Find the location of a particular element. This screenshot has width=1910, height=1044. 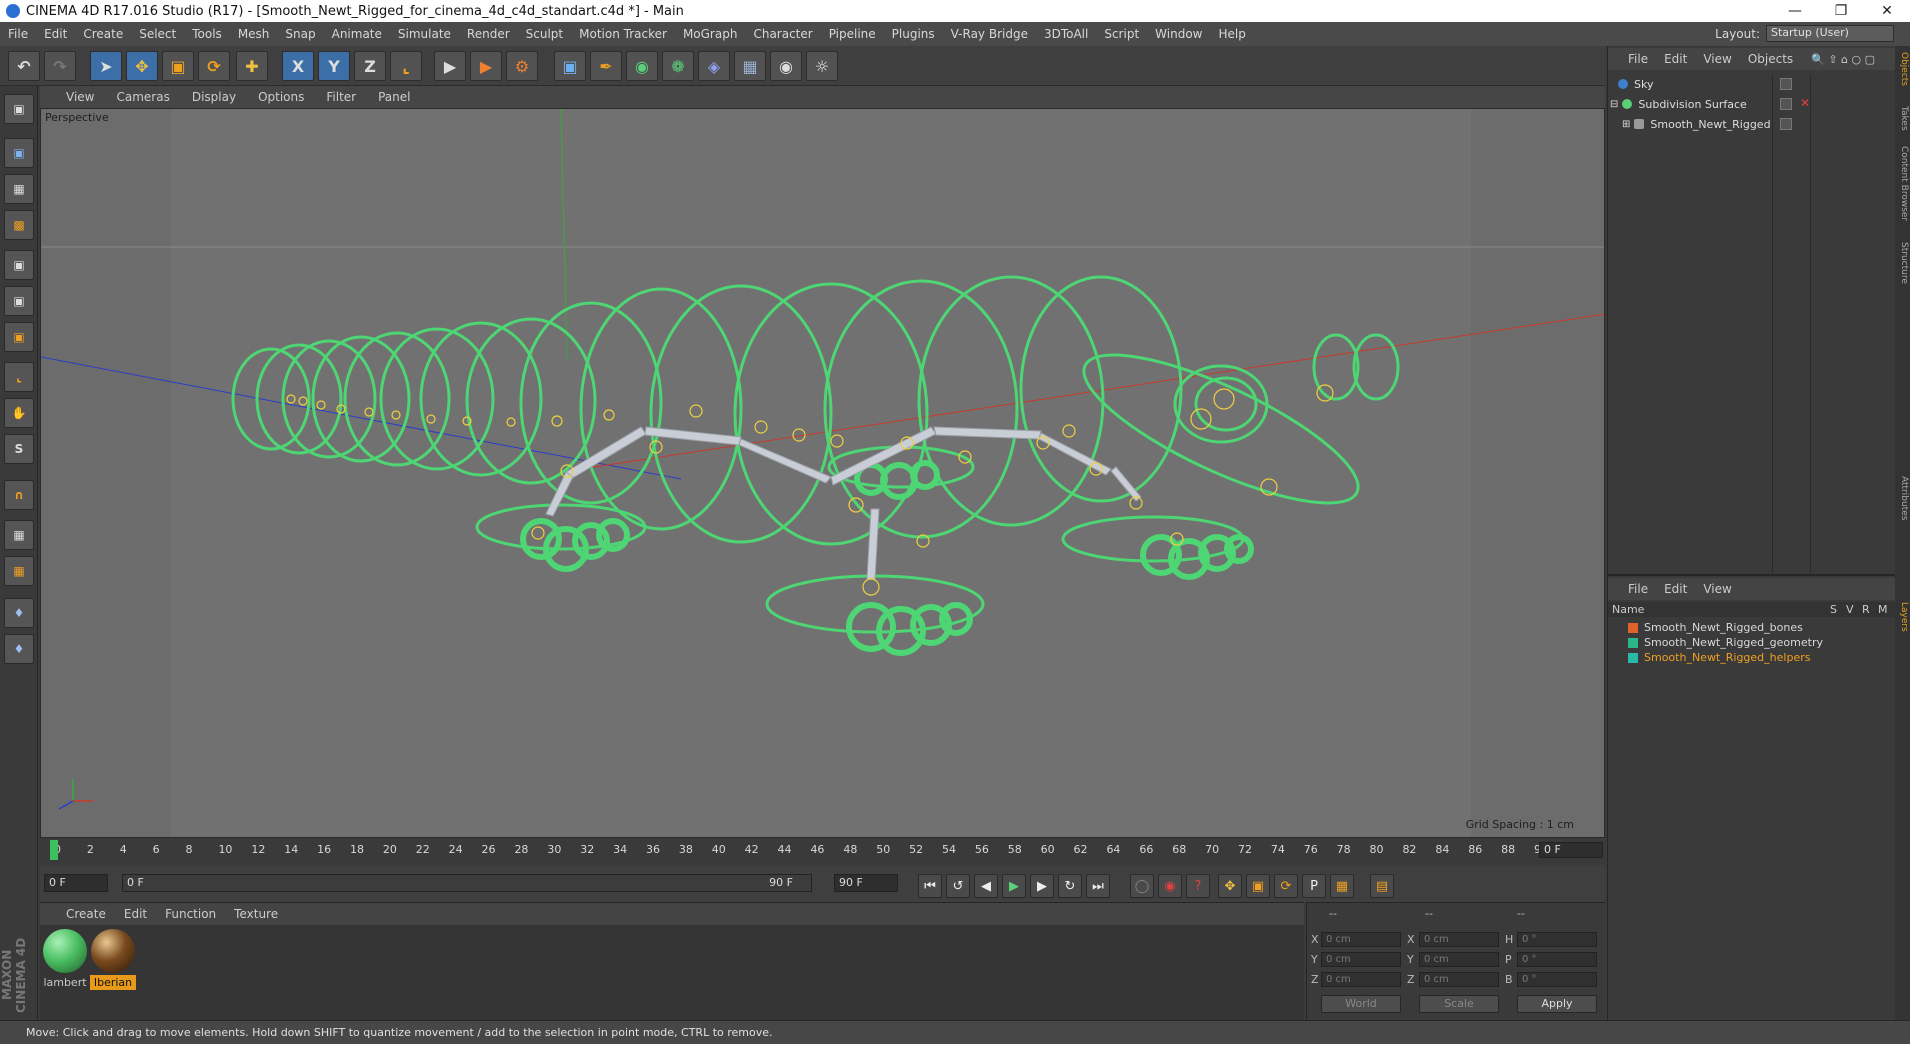

play-icon: ▶ is located at coordinates (1014, 886).